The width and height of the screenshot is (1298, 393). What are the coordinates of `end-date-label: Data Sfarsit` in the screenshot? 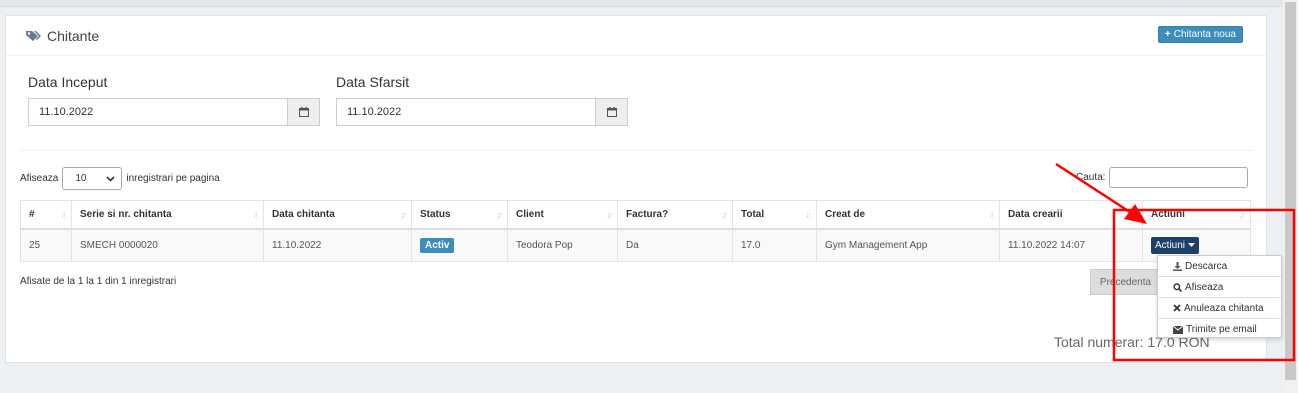 It's located at (373, 82).